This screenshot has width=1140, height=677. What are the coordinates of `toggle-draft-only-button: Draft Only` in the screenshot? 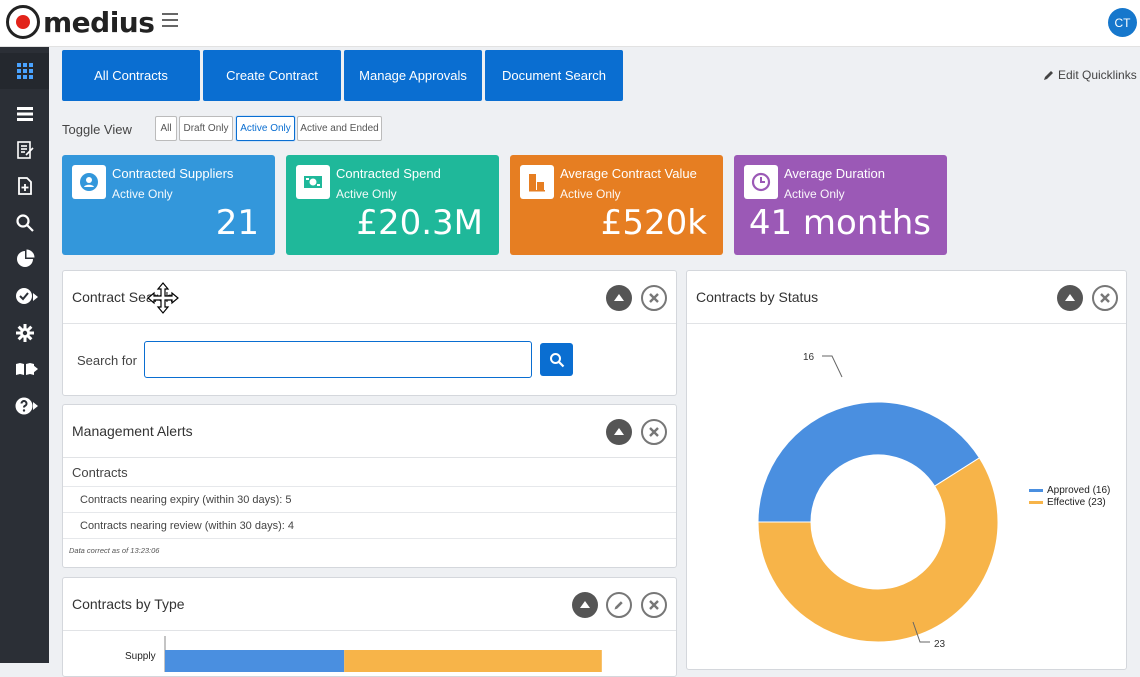 It's located at (206, 128).